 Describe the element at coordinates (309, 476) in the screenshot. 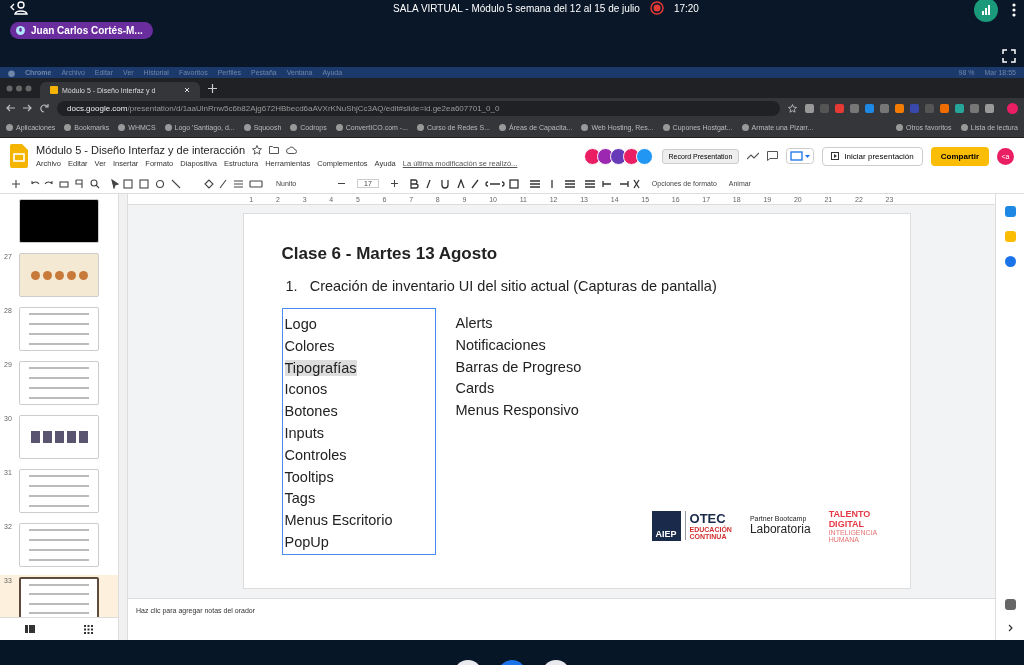

I see `list-item: Tooltips` at that location.